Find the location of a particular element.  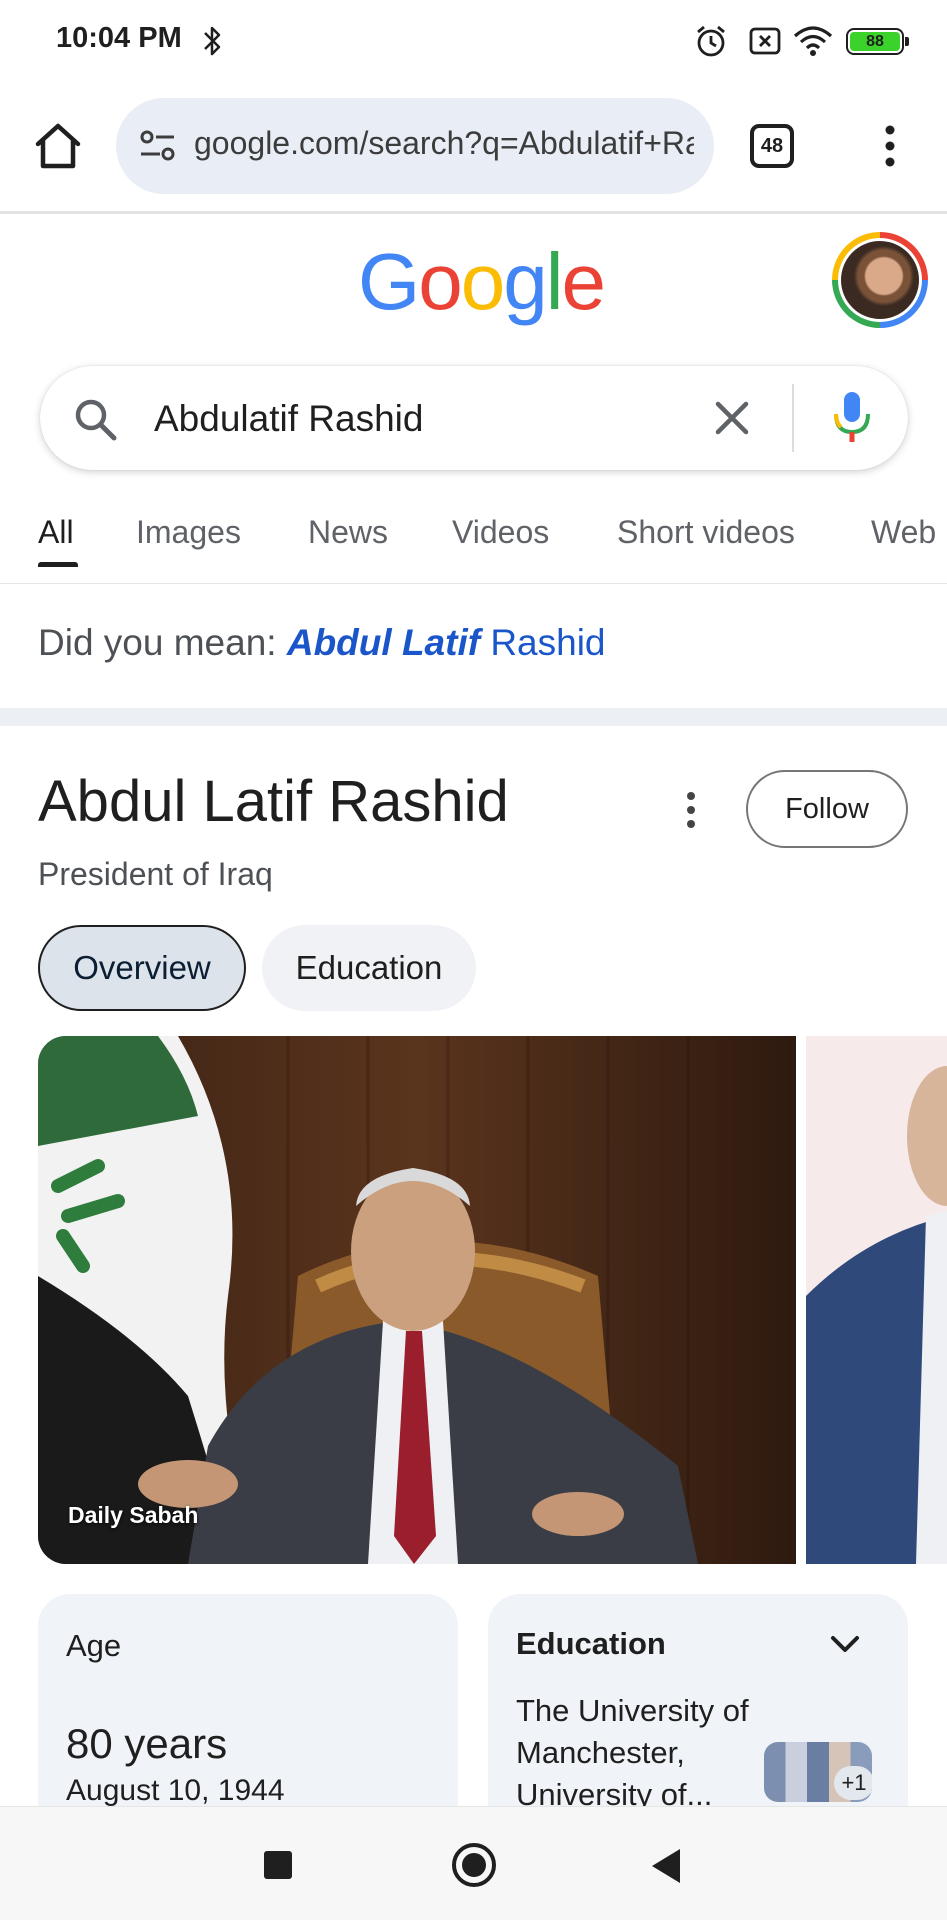

status-time: 10:04 PM is located at coordinates (119, 38).